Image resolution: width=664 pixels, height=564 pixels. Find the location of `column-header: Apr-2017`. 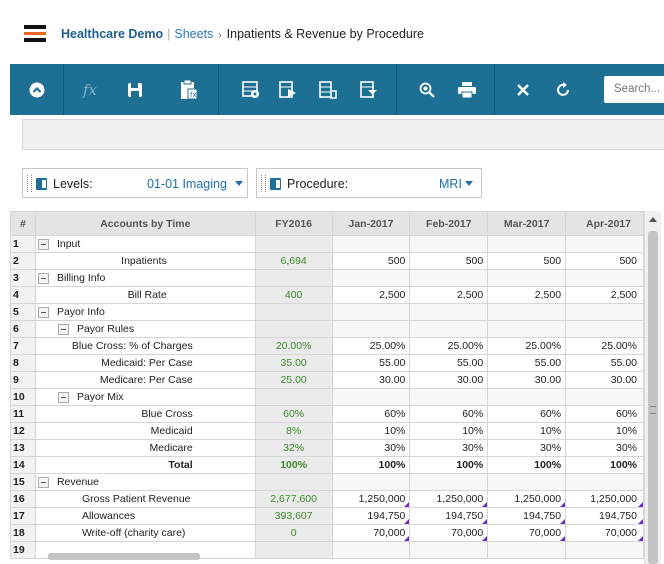

column-header: Apr-2017 is located at coordinates (604, 223).